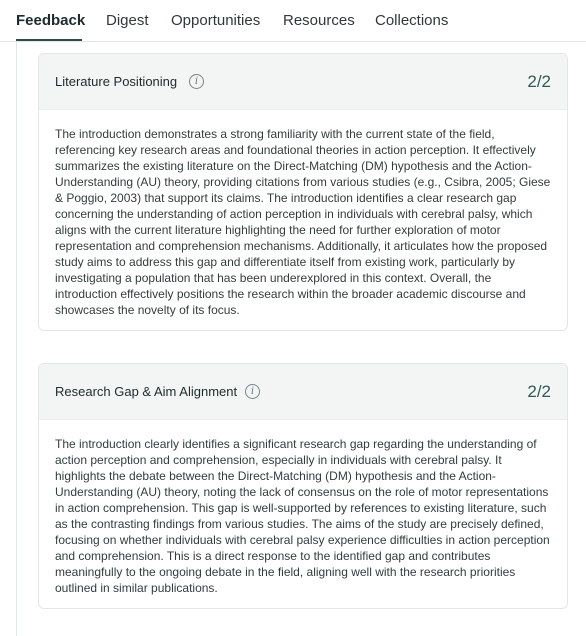 The image size is (586, 636). I want to click on card-title: Literature Positioning, so click(116, 81).